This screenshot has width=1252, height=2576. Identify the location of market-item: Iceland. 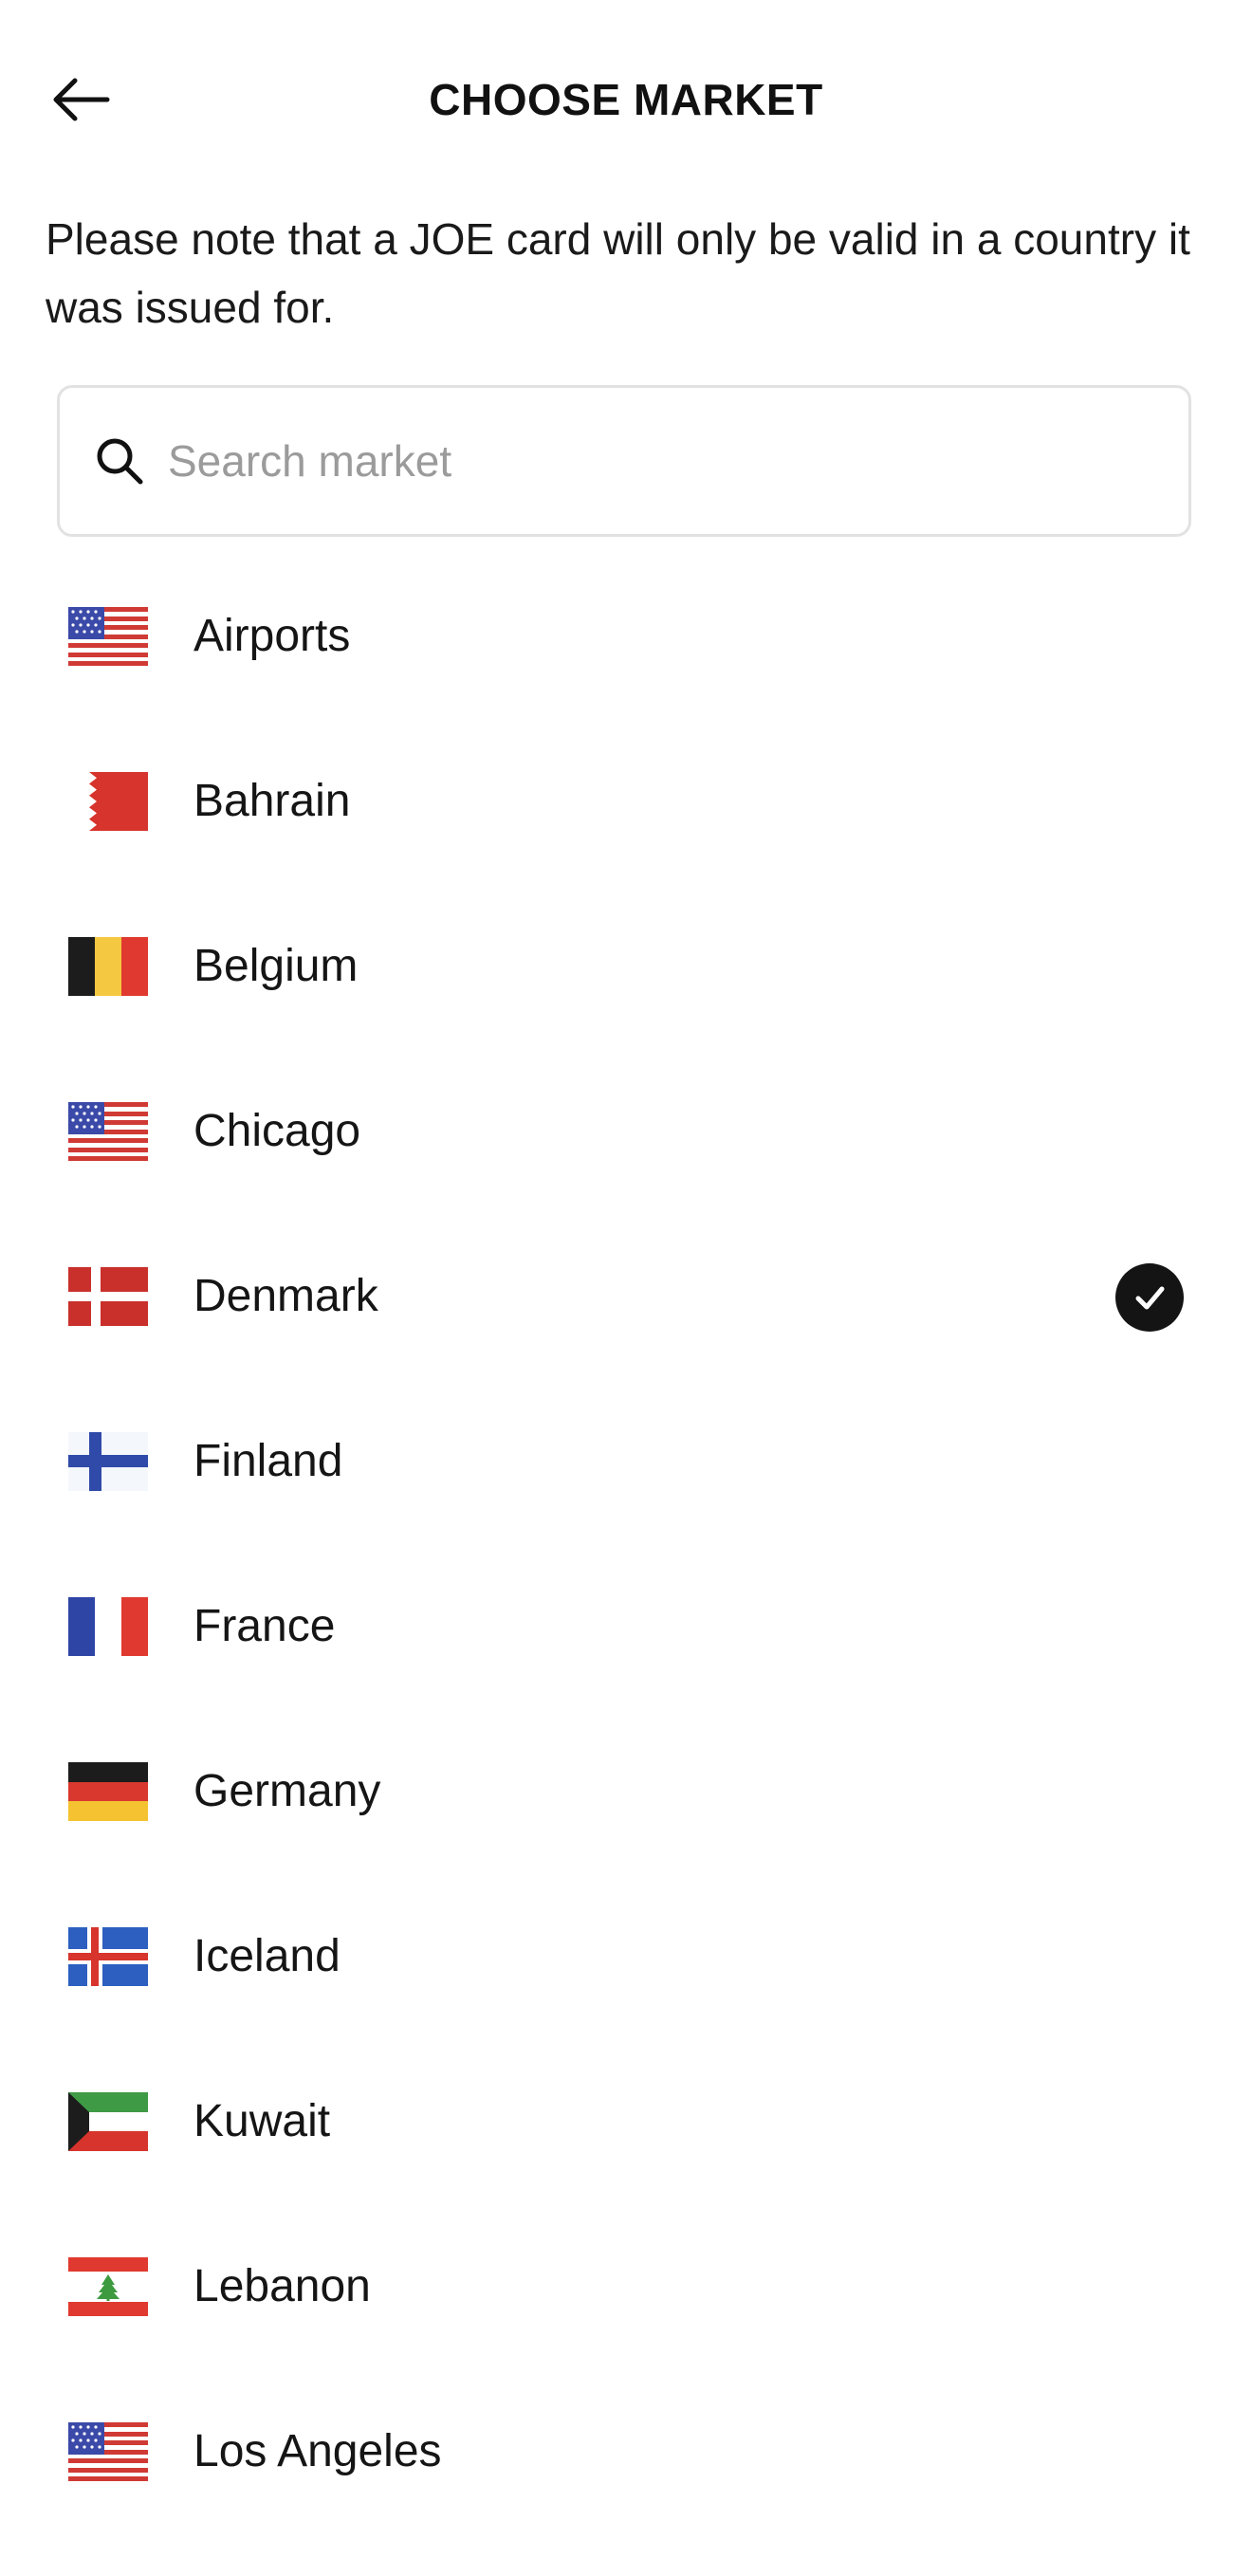
(626, 1956).